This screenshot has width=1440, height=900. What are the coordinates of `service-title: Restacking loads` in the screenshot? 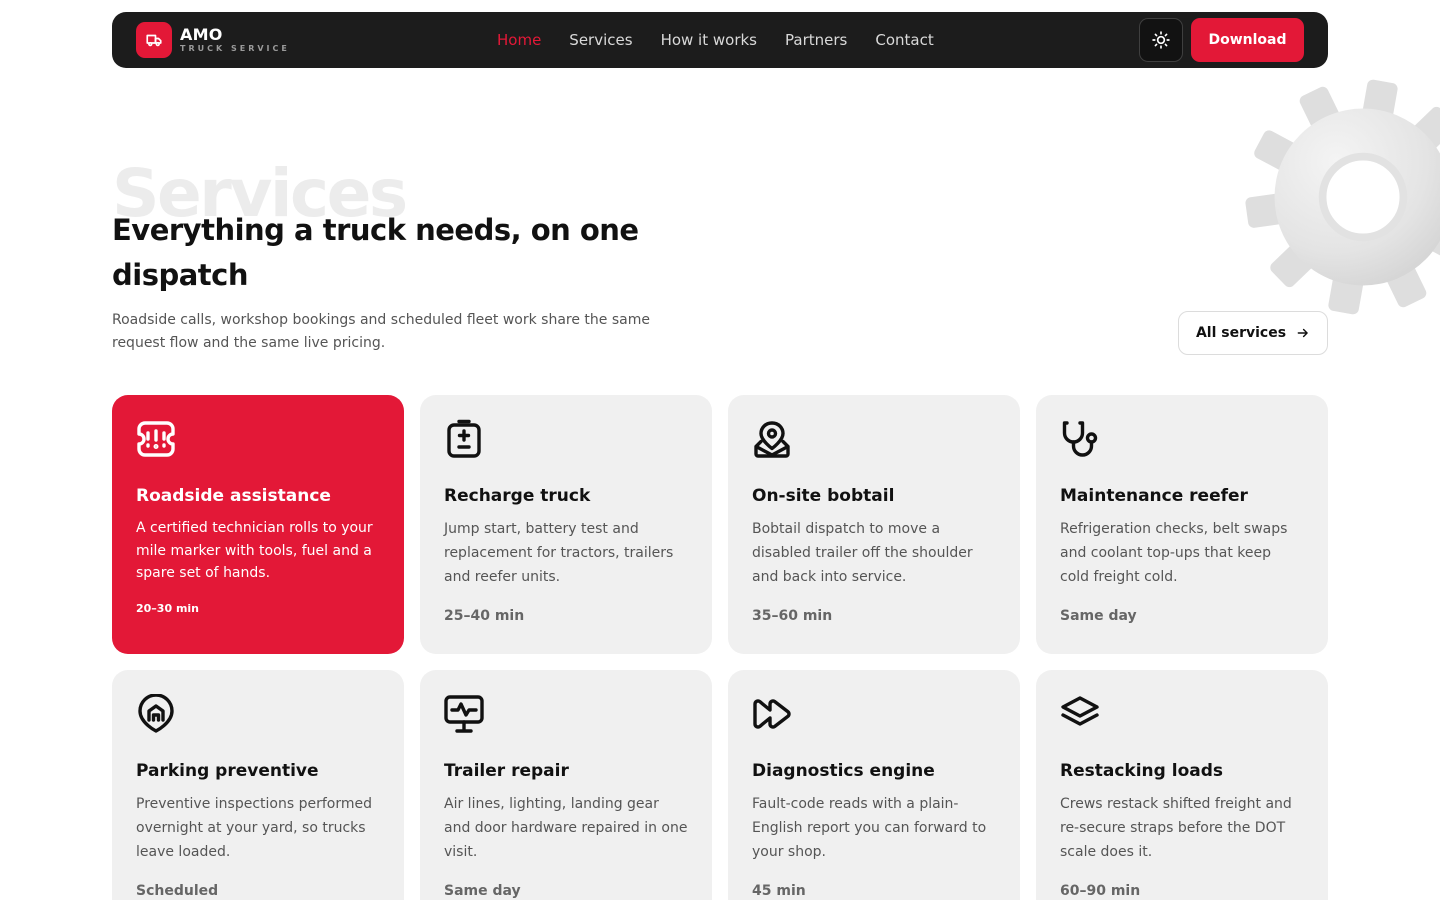 It's located at (1142, 771).